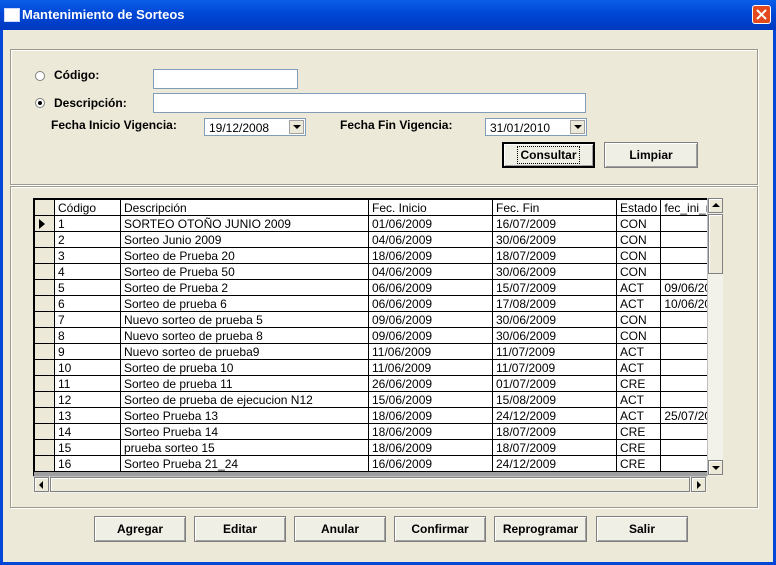 This screenshot has height=565, width=776. I want to click on cell-fec-fin: 15/07/2009, so click(554, 287).